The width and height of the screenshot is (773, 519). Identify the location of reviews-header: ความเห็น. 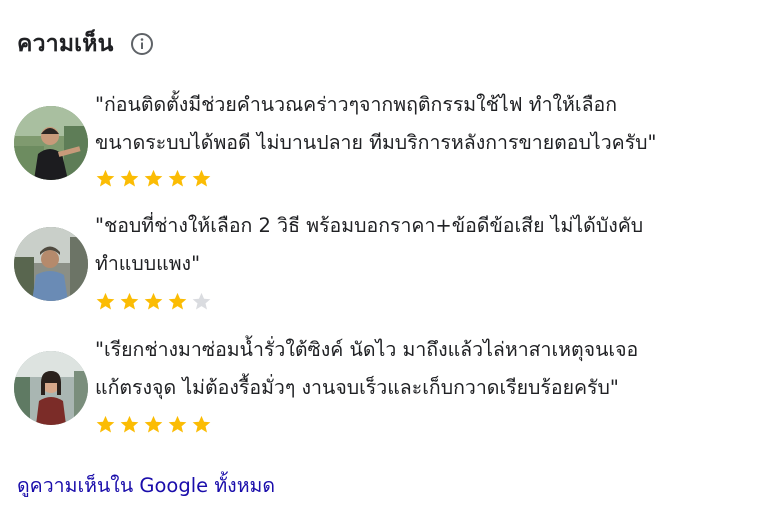
(85, 44).